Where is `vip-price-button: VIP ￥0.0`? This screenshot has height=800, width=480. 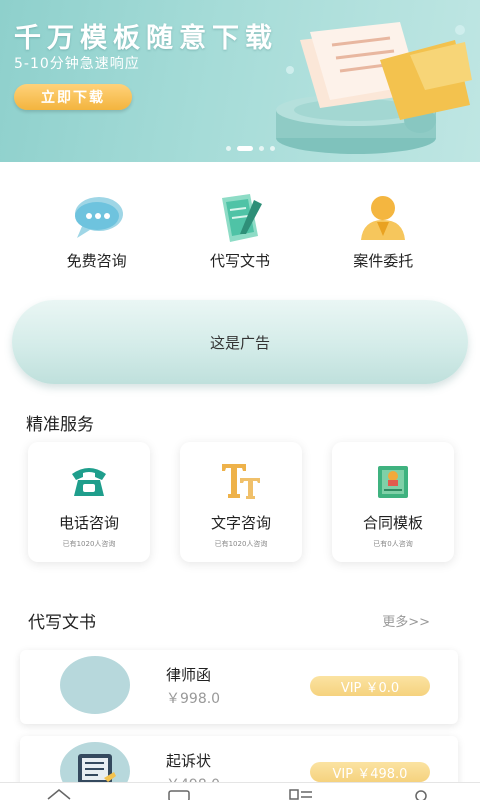 vip-price-button: VIP ￥0.0 is located at coordinates (370, 686).